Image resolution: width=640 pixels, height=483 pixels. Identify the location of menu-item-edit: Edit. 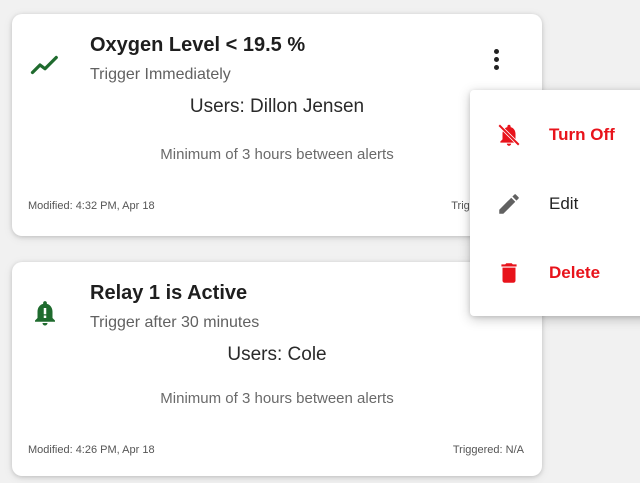
(555, 203).